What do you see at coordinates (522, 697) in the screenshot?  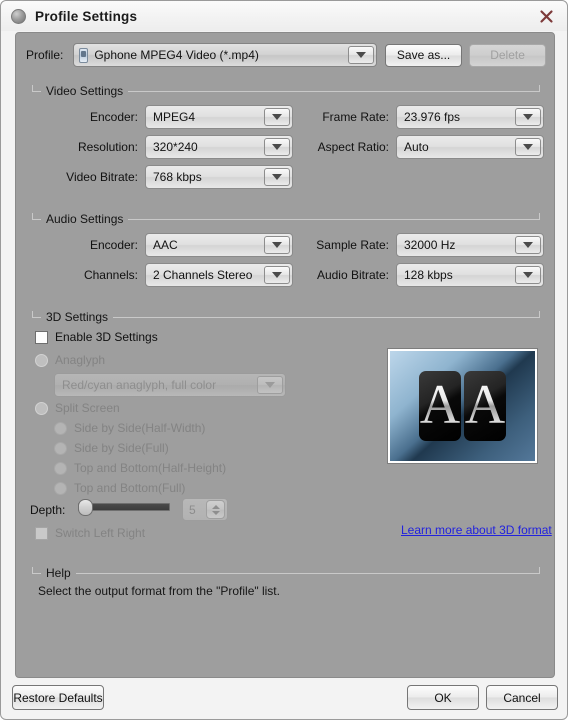 I see `cancel-button: Cancel` at bounding box center [522, 697].